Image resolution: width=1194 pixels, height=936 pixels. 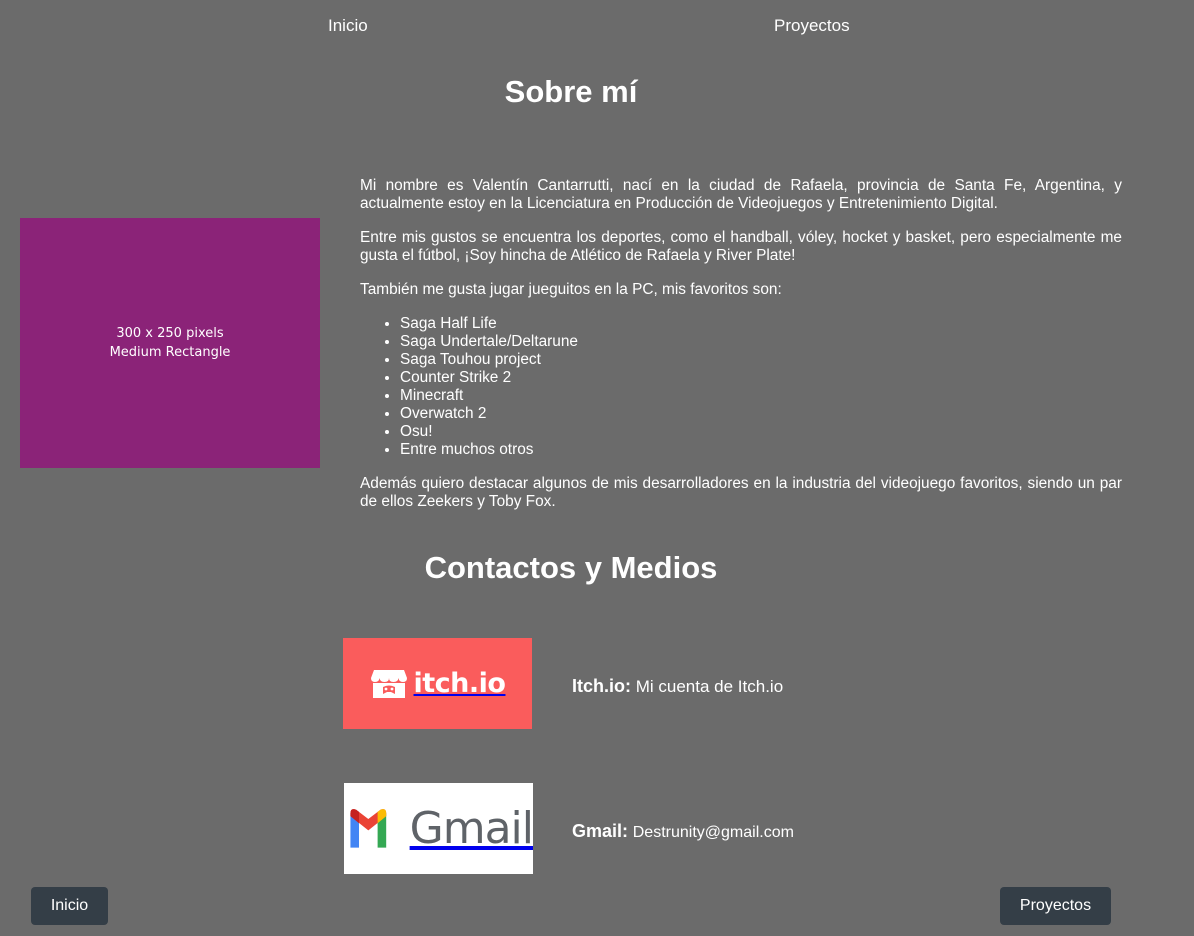 I want to click on list-item: Saga Touhou project, so click(x=761, y=360).